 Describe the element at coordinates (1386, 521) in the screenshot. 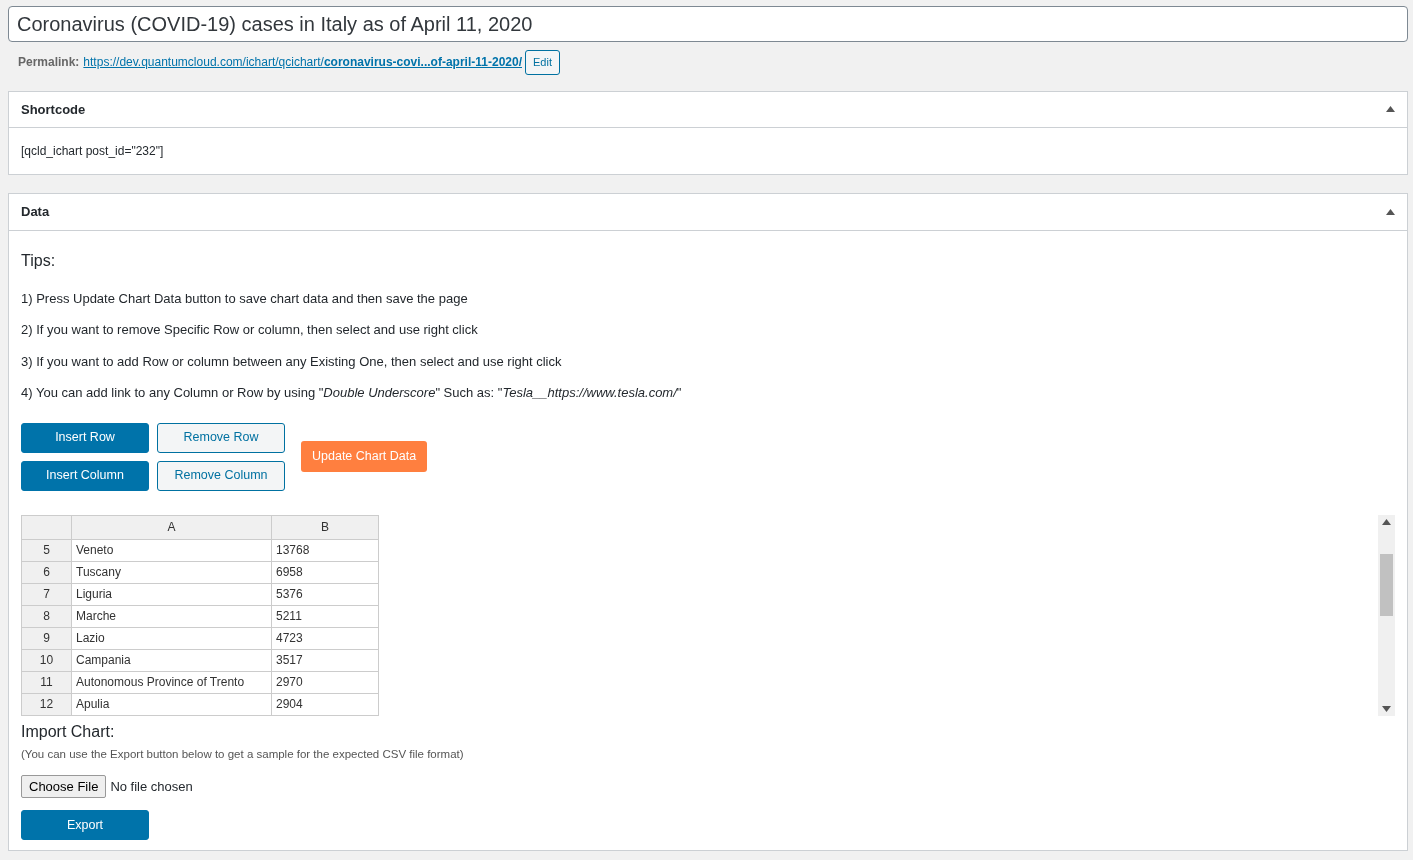

I see `scroll-up-icon` at that location.